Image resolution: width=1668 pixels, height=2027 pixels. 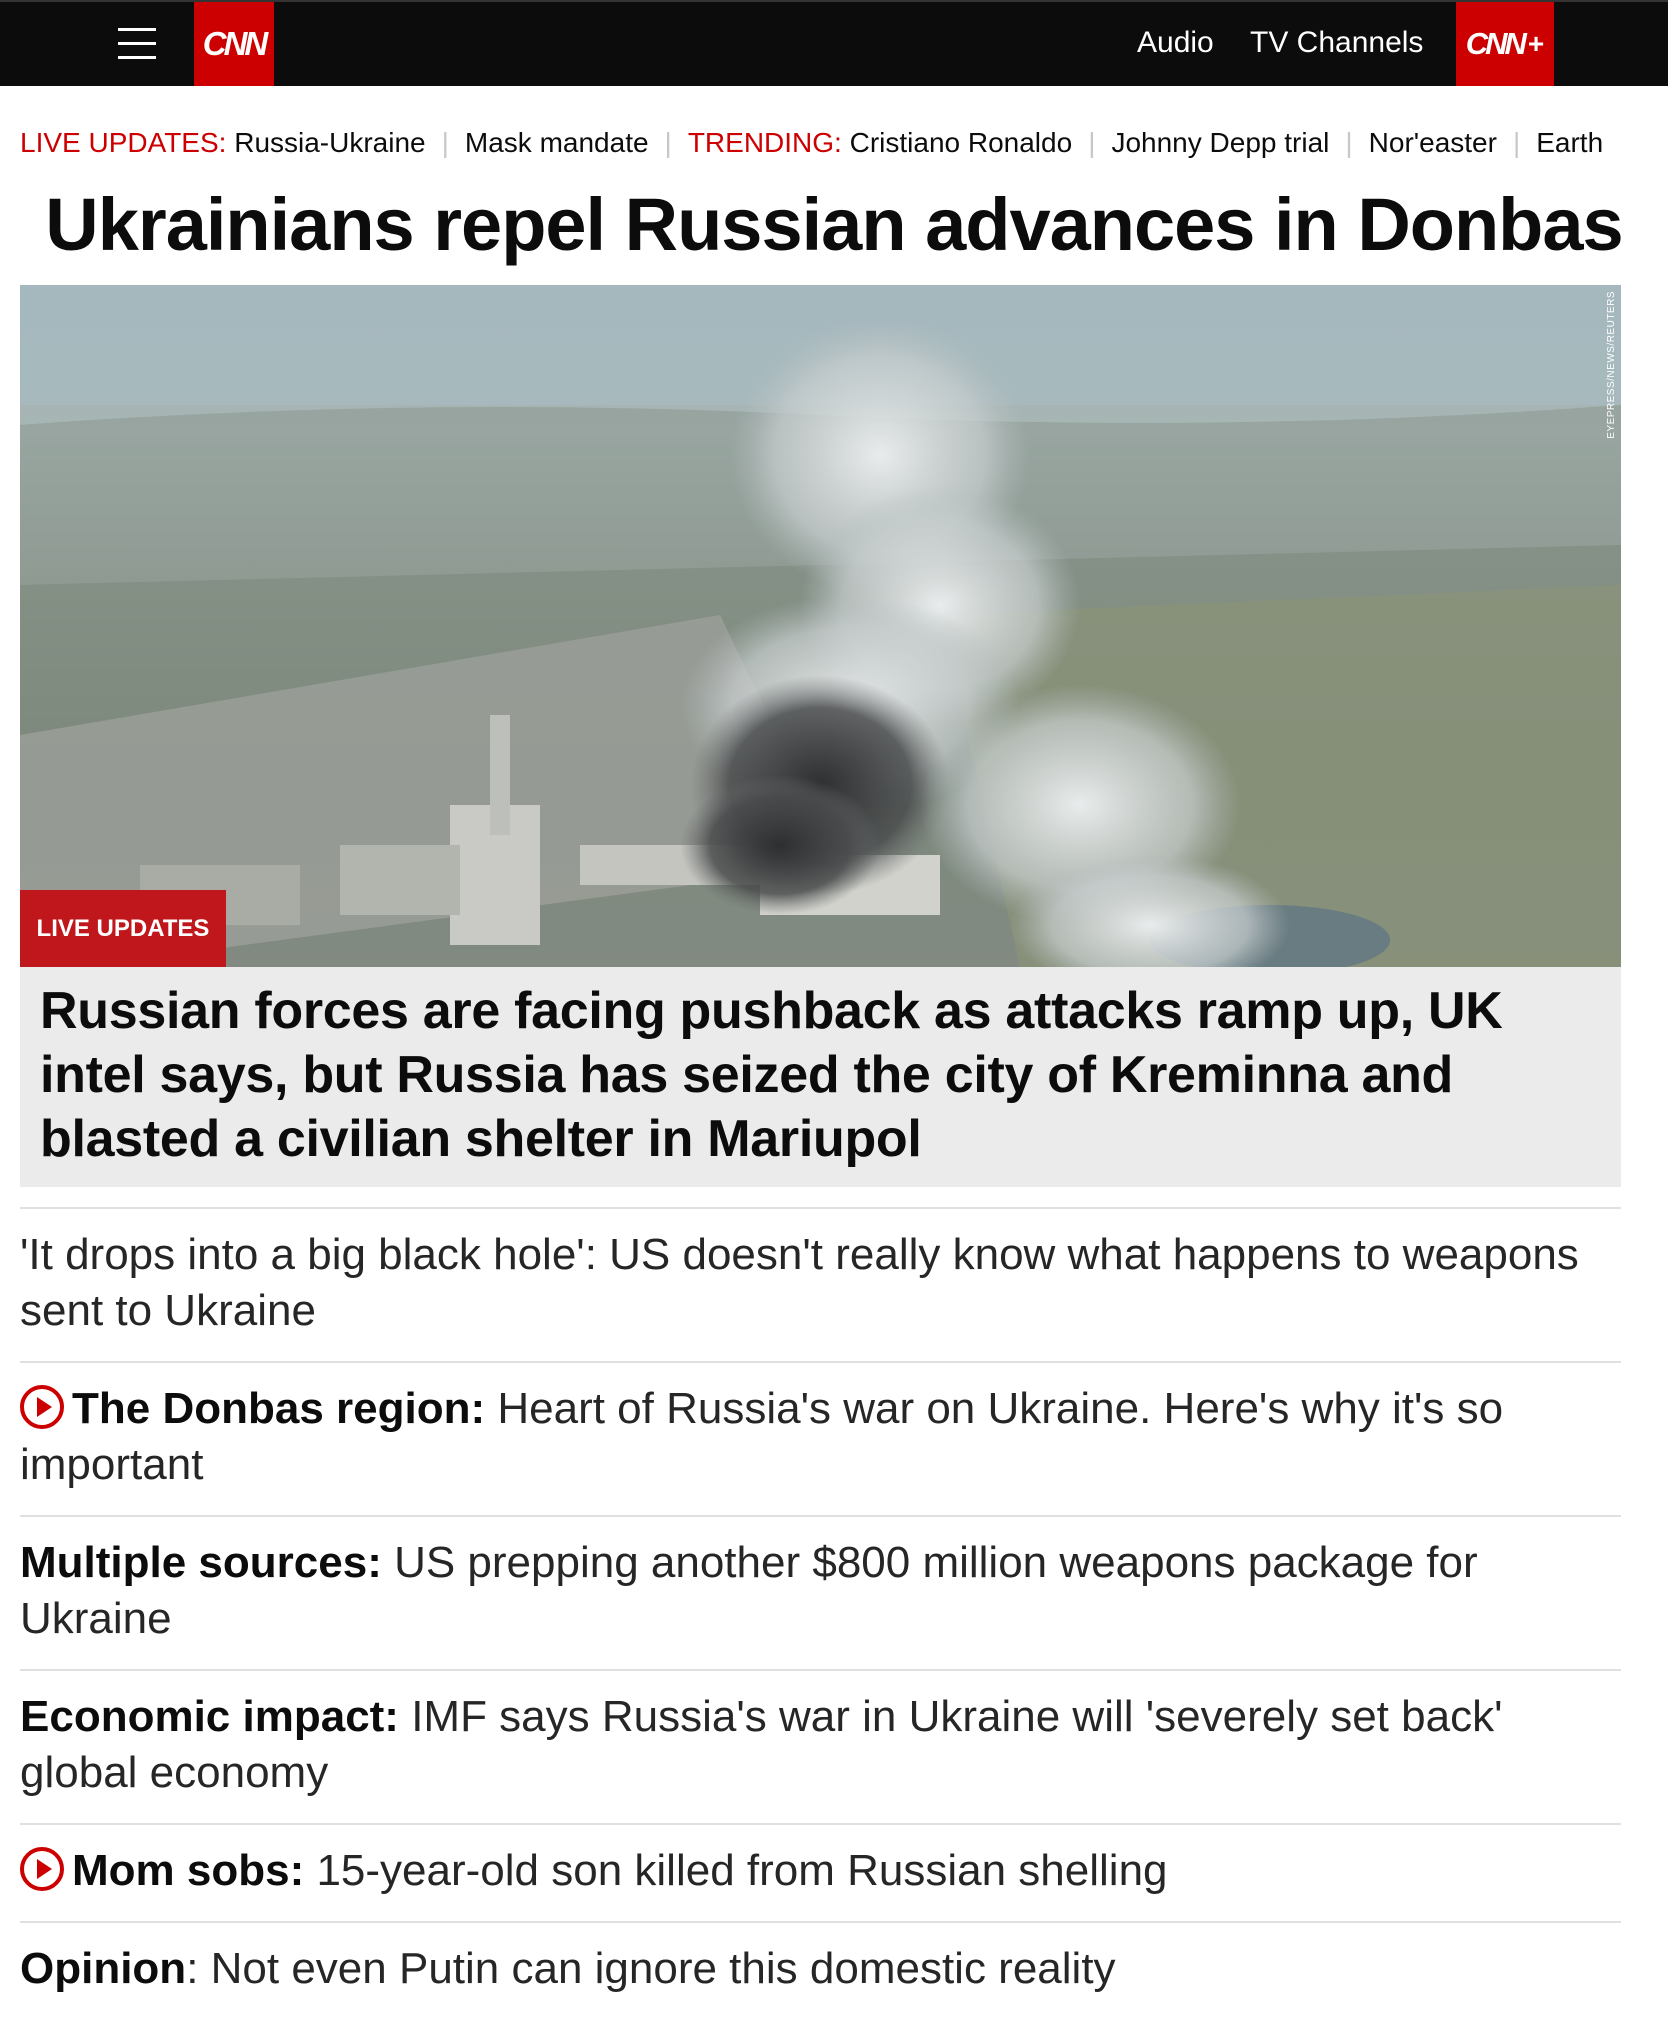 I want to click on story-kicker: The Donbas region:, so click(x=279, y=1408).